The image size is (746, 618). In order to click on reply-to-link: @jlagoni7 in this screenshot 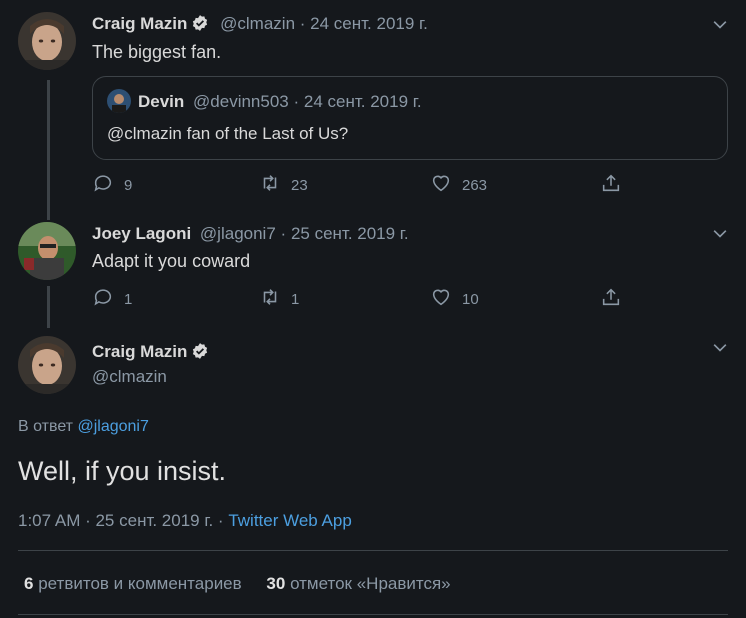, I will do `click(112, 426)`.